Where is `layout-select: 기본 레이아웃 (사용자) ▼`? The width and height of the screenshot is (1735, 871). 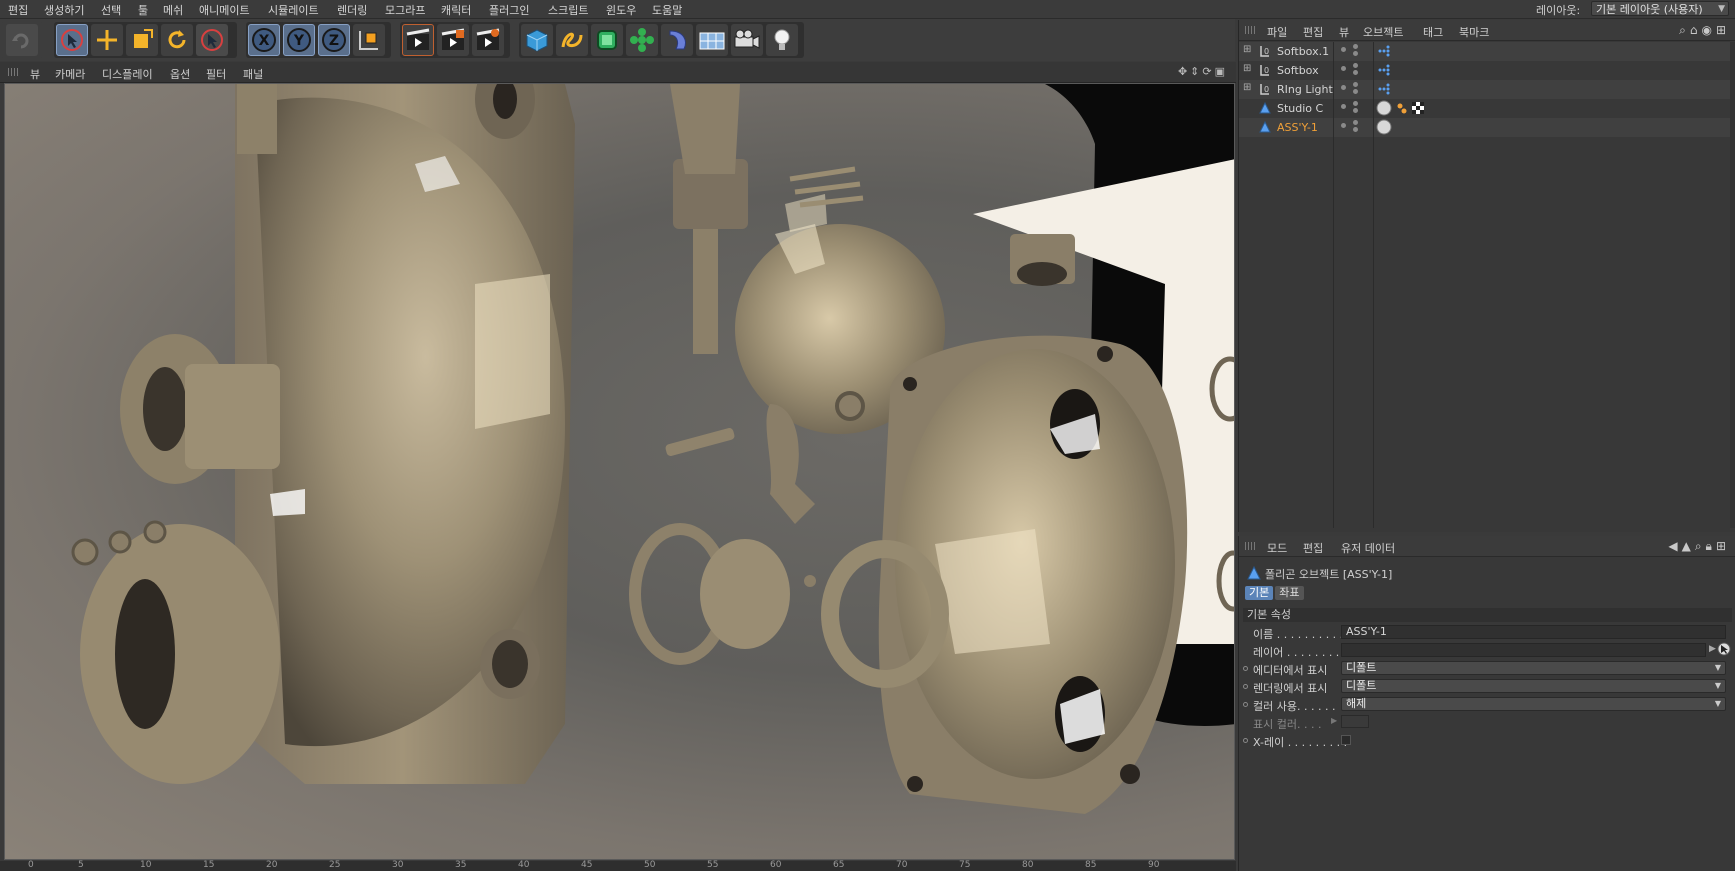
layout-select: 기본 레이아웃 (사용자) ▼ is located at coordinates (1660, 8).